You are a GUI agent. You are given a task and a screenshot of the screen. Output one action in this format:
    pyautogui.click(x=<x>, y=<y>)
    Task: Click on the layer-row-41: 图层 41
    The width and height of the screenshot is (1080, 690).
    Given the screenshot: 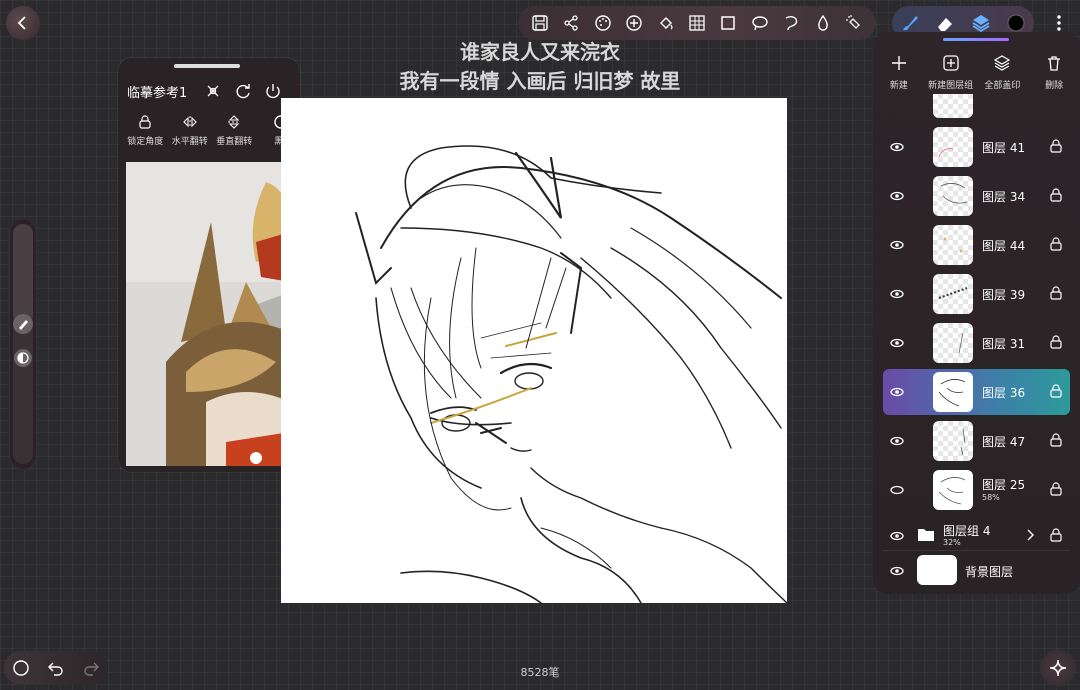 What is the action you would take?
    pyautogui.click(x=976, y=147)
    